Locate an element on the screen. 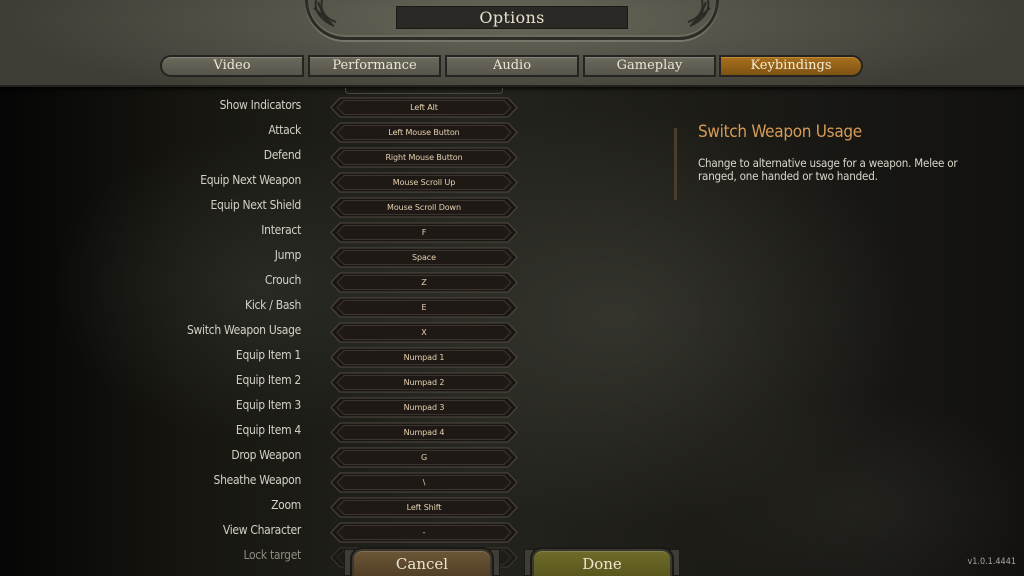 The image size is (1024, 576). keybinding-key-button: Numpad 2 is located at coordinates (424, 382).